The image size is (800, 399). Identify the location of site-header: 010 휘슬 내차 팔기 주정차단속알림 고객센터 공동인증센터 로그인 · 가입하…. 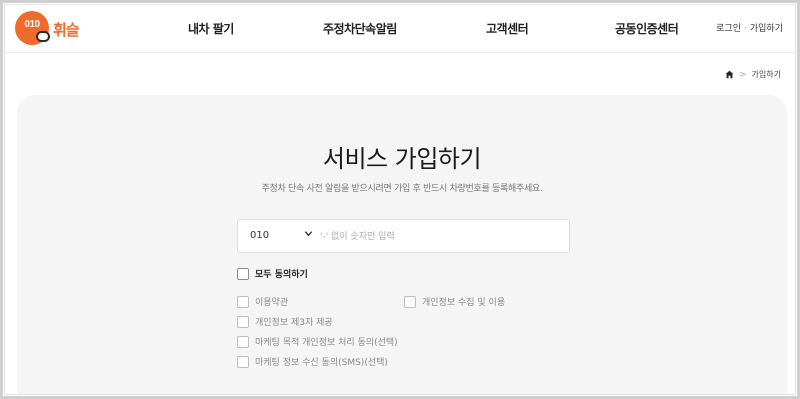
(400, 29).